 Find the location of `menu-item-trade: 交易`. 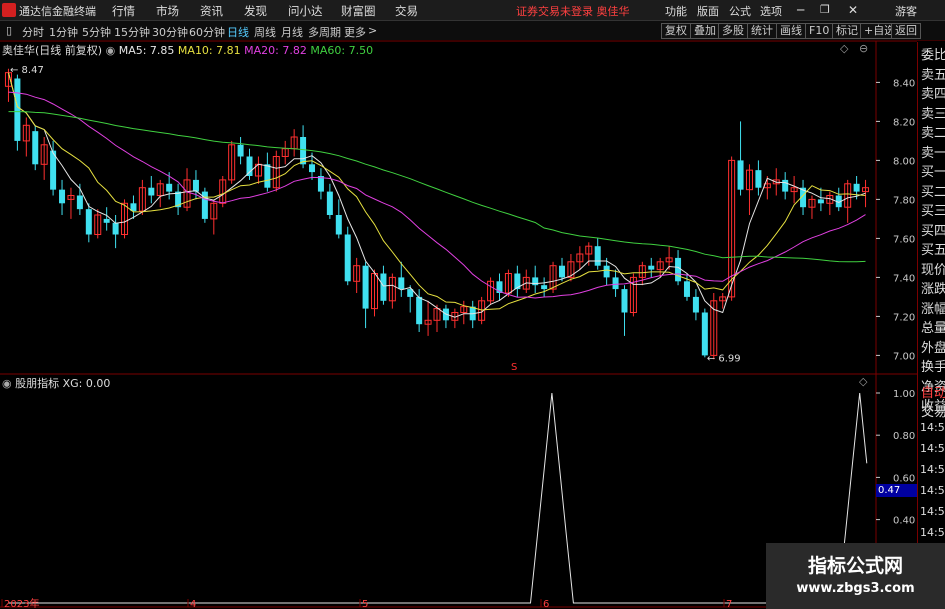

menu-item-trade: 交易 is located at coordinates (406, 11).